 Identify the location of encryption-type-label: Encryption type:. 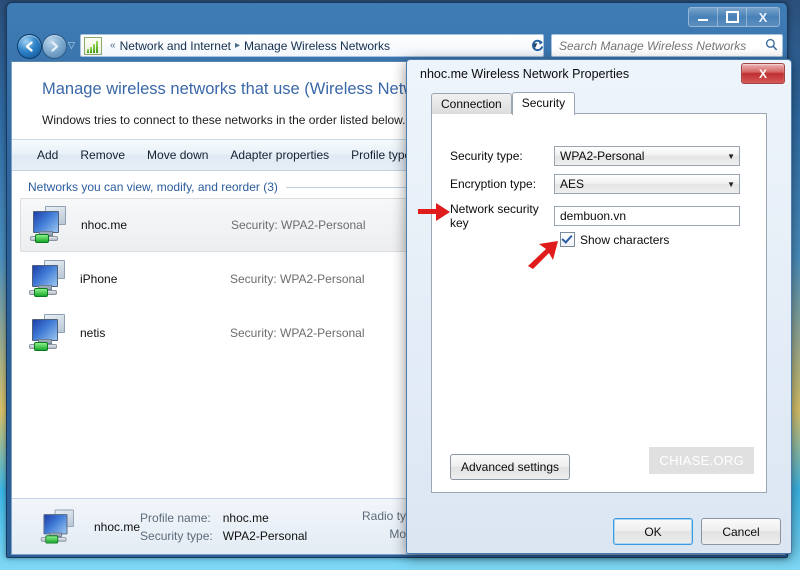
(493, 184).